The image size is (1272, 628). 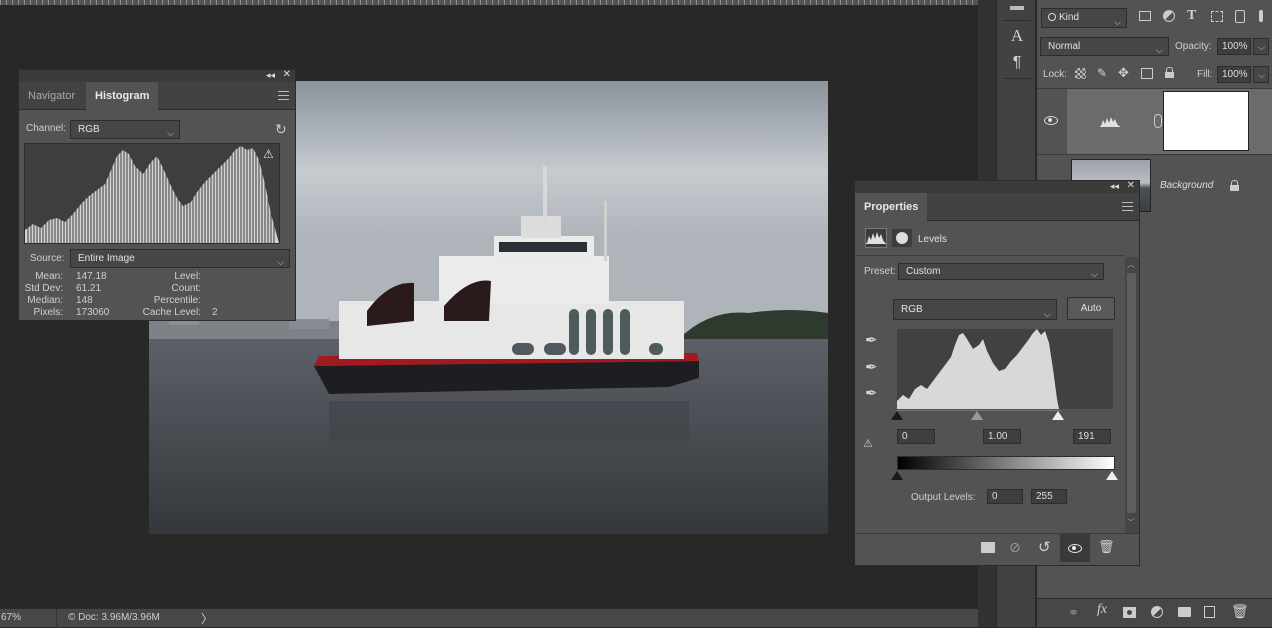 What do you see at coordinates (880, 271) in the screenshot?
I see `preset-label: Preset:` at bounding box center [880, 271].